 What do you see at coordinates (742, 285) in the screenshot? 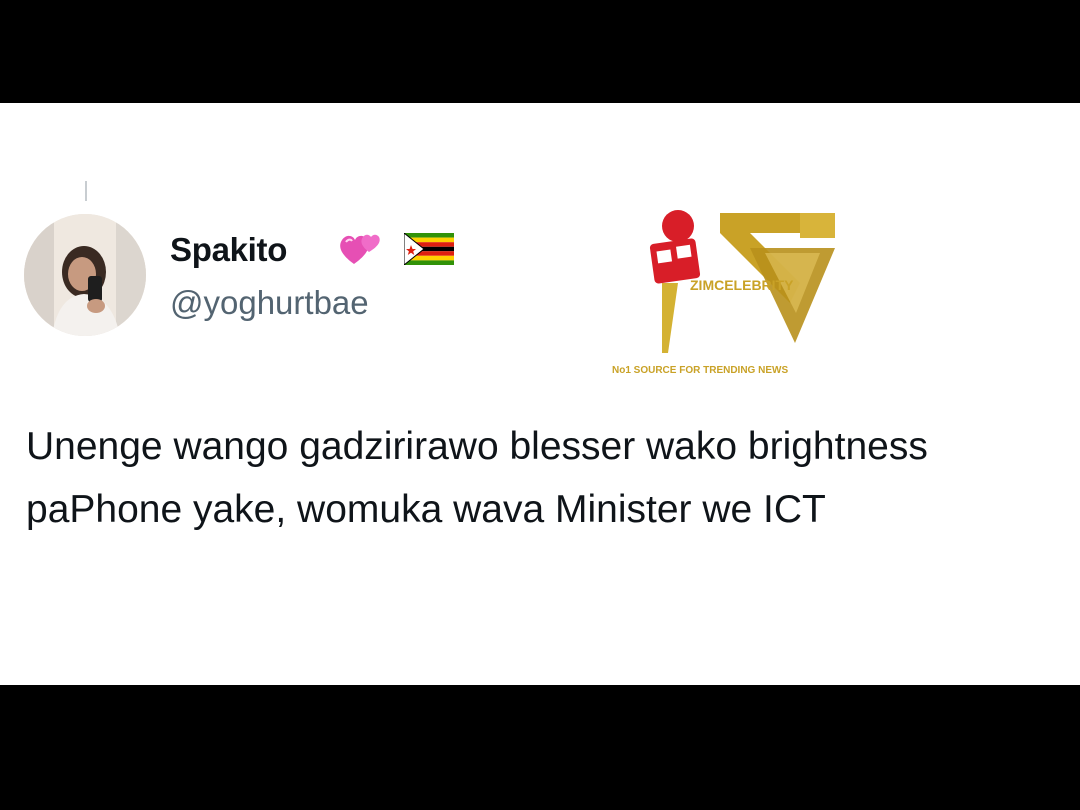
I see `watermark-brand: ZIMCELEBRITY` at bounding box center [742, 285].